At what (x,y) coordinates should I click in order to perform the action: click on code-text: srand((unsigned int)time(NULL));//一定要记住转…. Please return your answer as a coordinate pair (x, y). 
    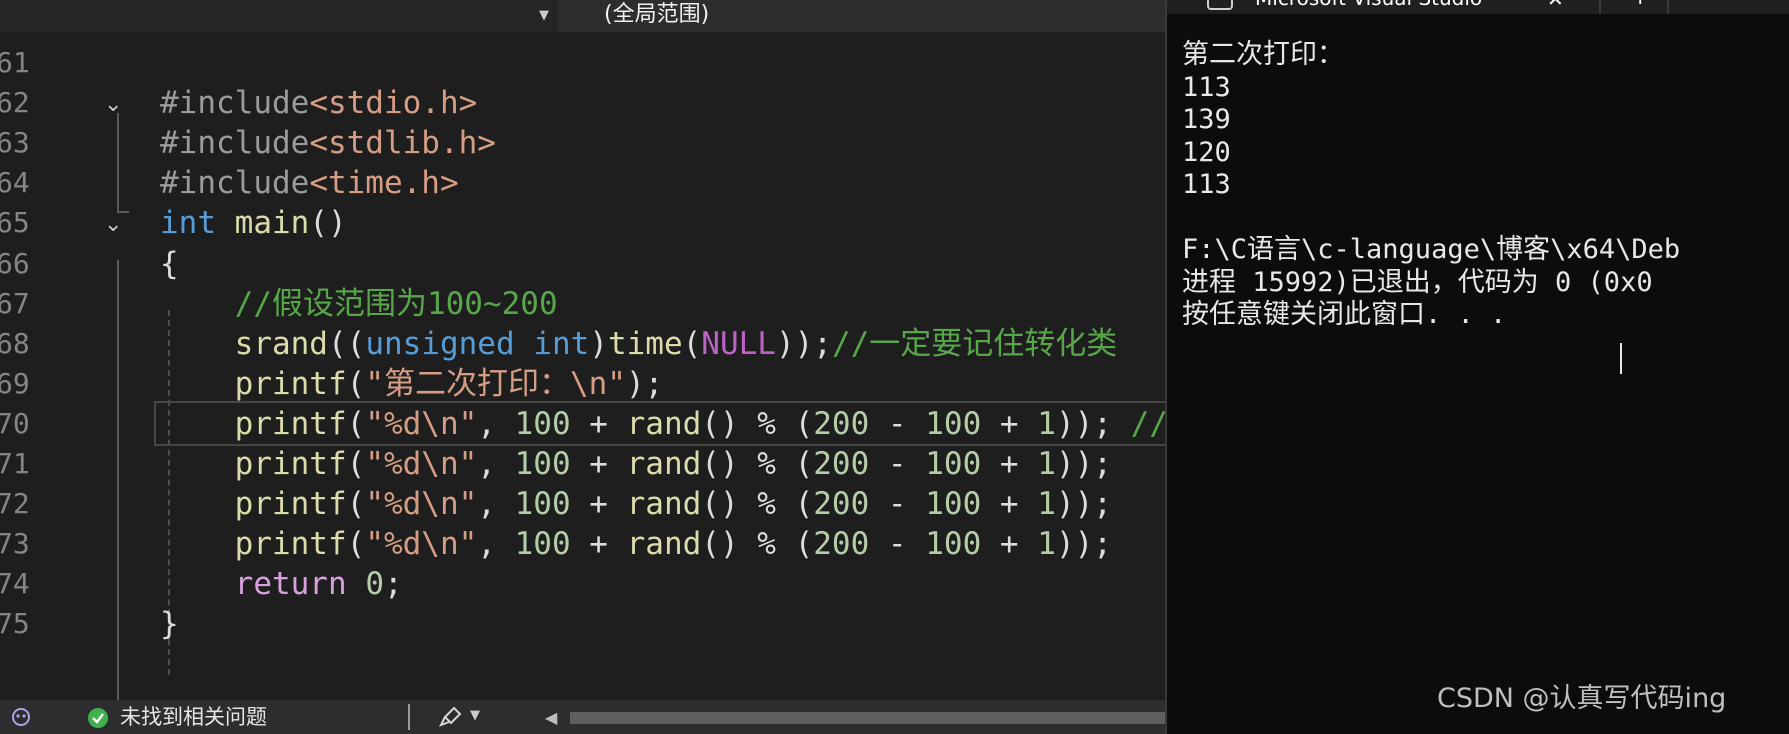
    Looking at the image, I should click on (639, 344).